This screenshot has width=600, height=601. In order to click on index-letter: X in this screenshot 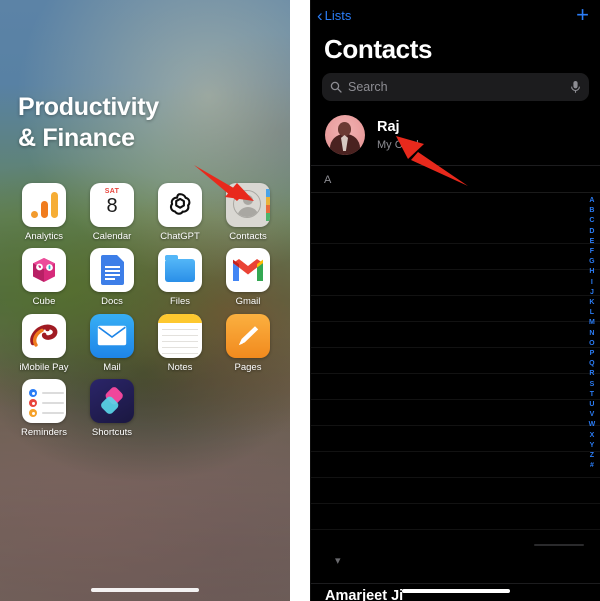, I will do `click(592, 436)`.